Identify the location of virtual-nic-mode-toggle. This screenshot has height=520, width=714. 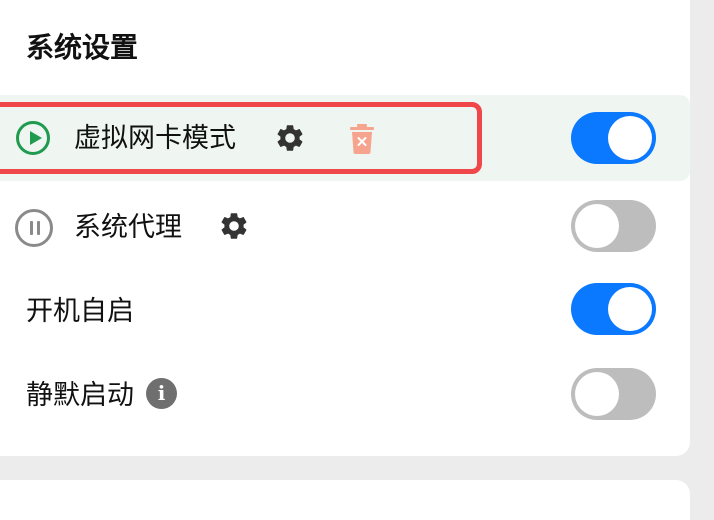
(613, 138).